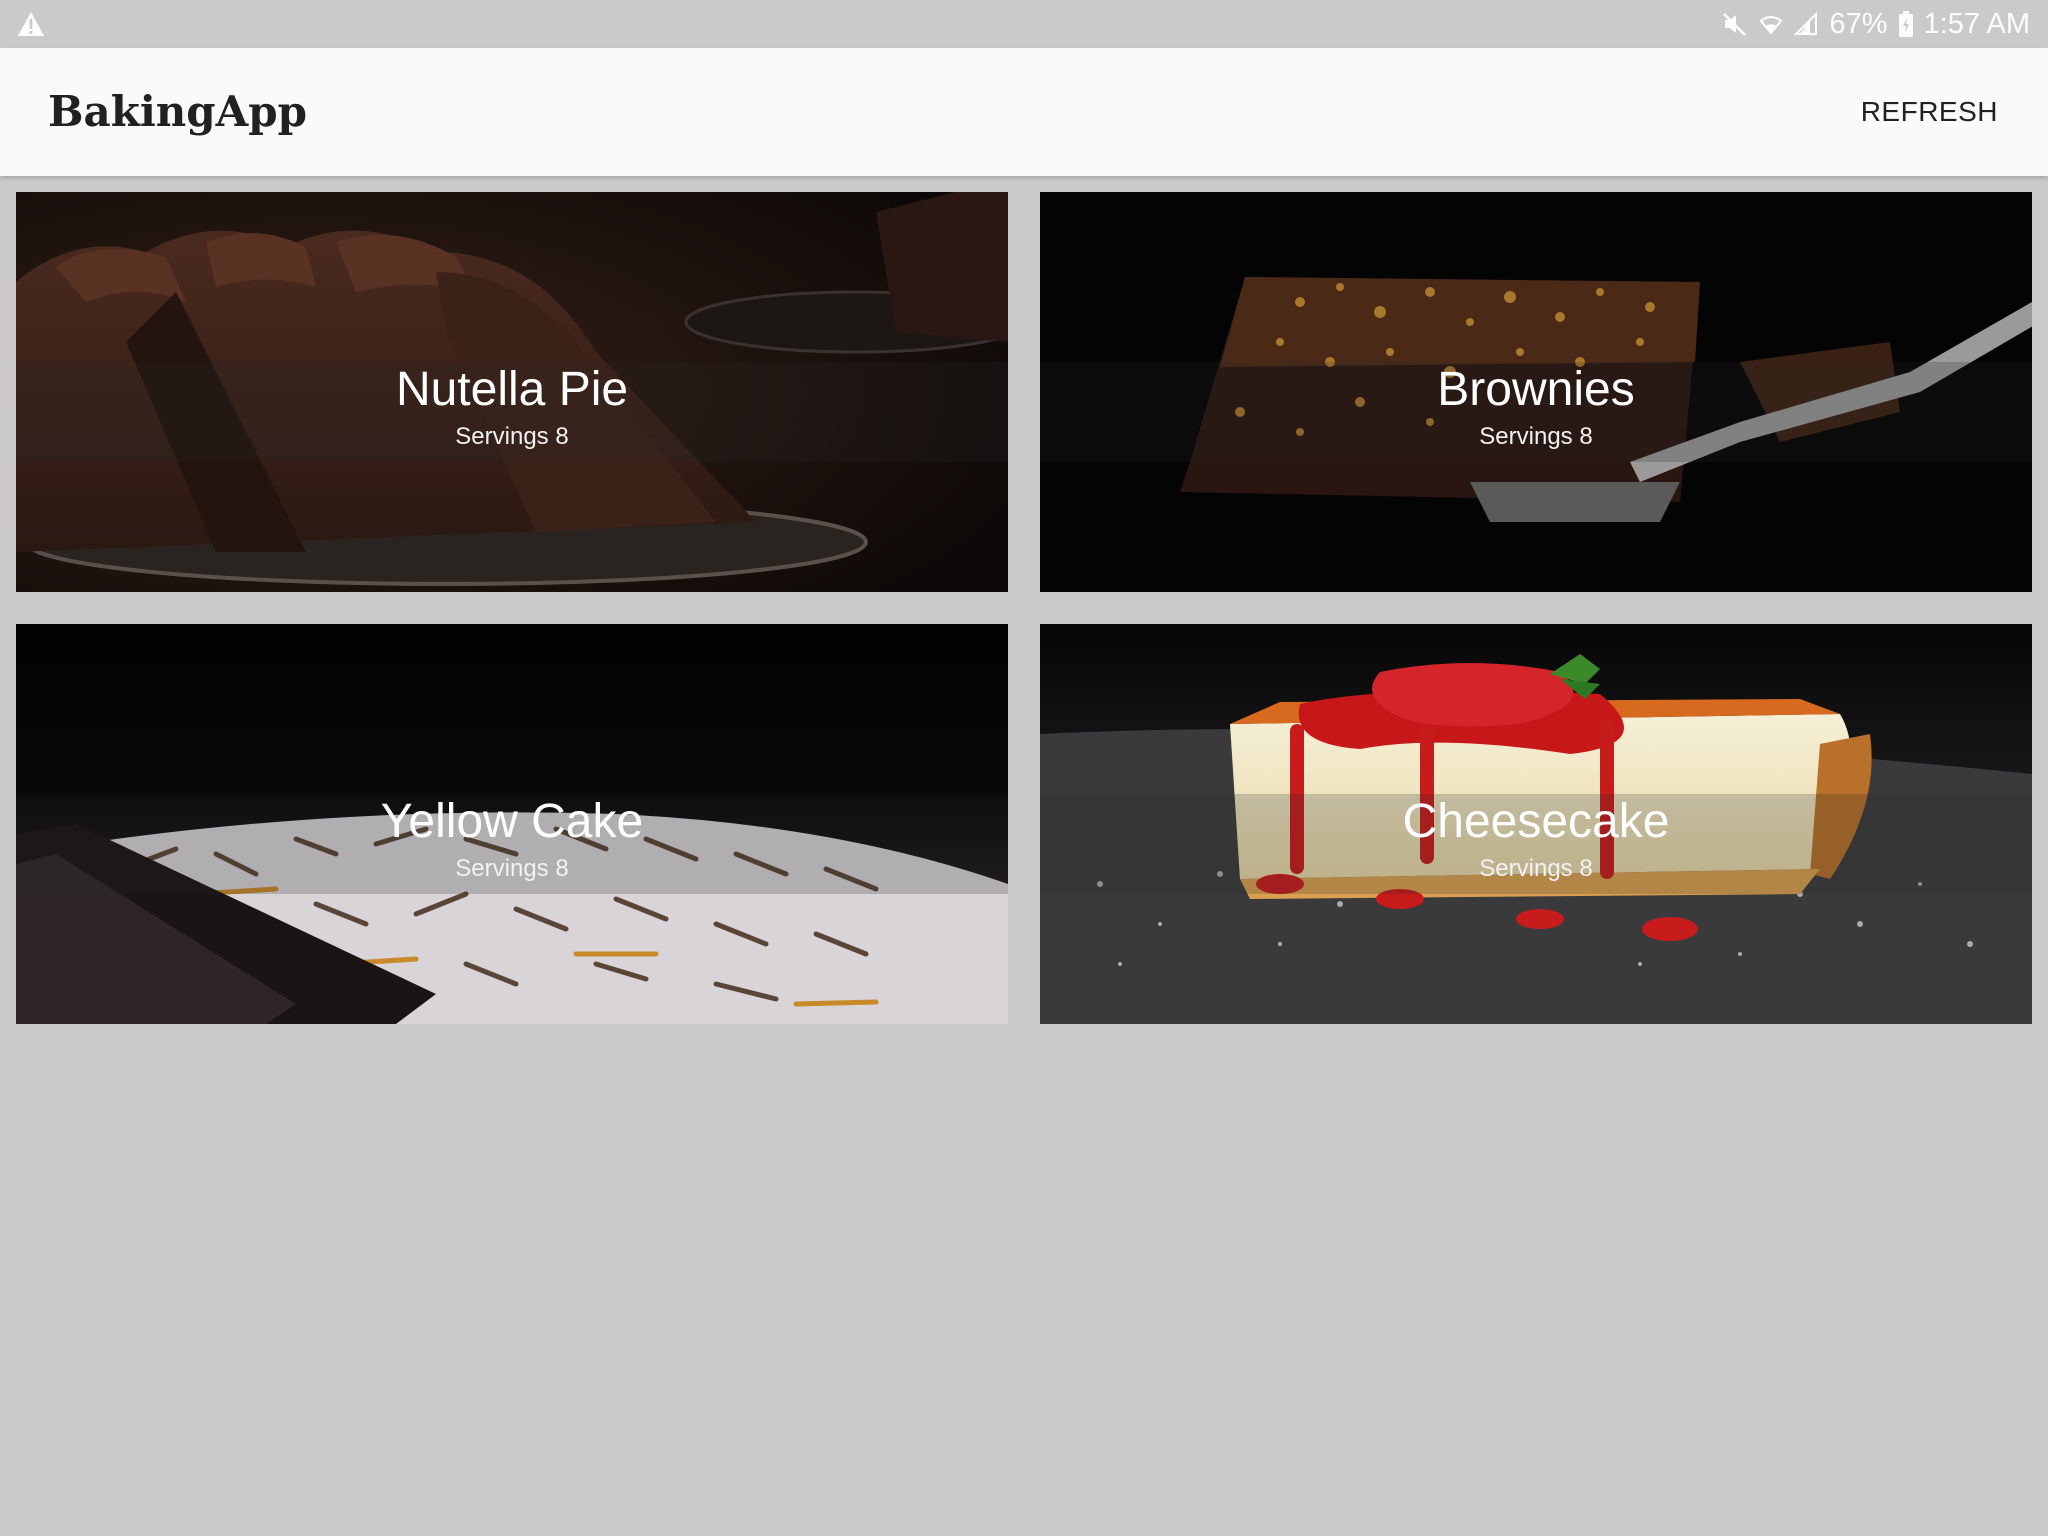 The width and height of the screenshot is (2048, 1536). Describe the element at coordinates (31, 24) in the screenshot. I see `warning-icon` at that location.